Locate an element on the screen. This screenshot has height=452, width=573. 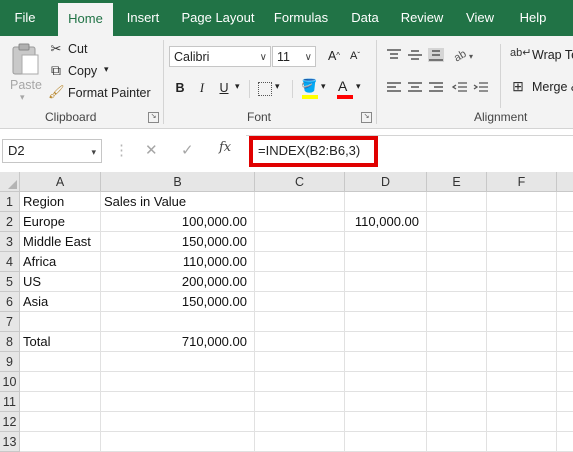
align-middle-icon is located at coordinates (415, 55).